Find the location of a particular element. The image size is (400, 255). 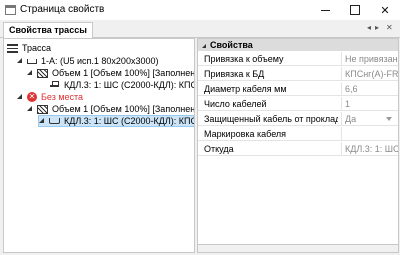

trassa-icon is located at coordinates (12, 48).